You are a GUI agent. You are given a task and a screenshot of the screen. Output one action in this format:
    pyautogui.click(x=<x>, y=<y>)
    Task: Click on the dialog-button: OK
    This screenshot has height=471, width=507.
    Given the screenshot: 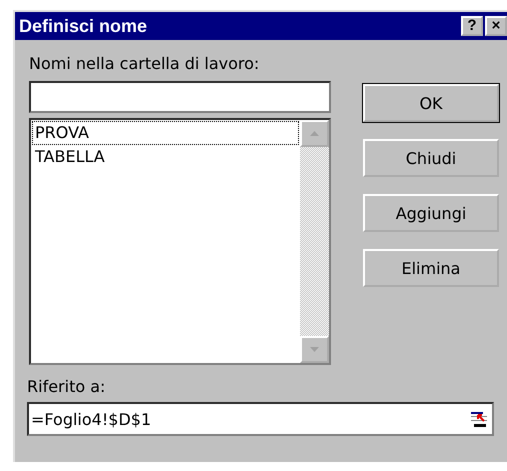 What is the action you would take?
    pyautogui.click(x=431, y=103)
    